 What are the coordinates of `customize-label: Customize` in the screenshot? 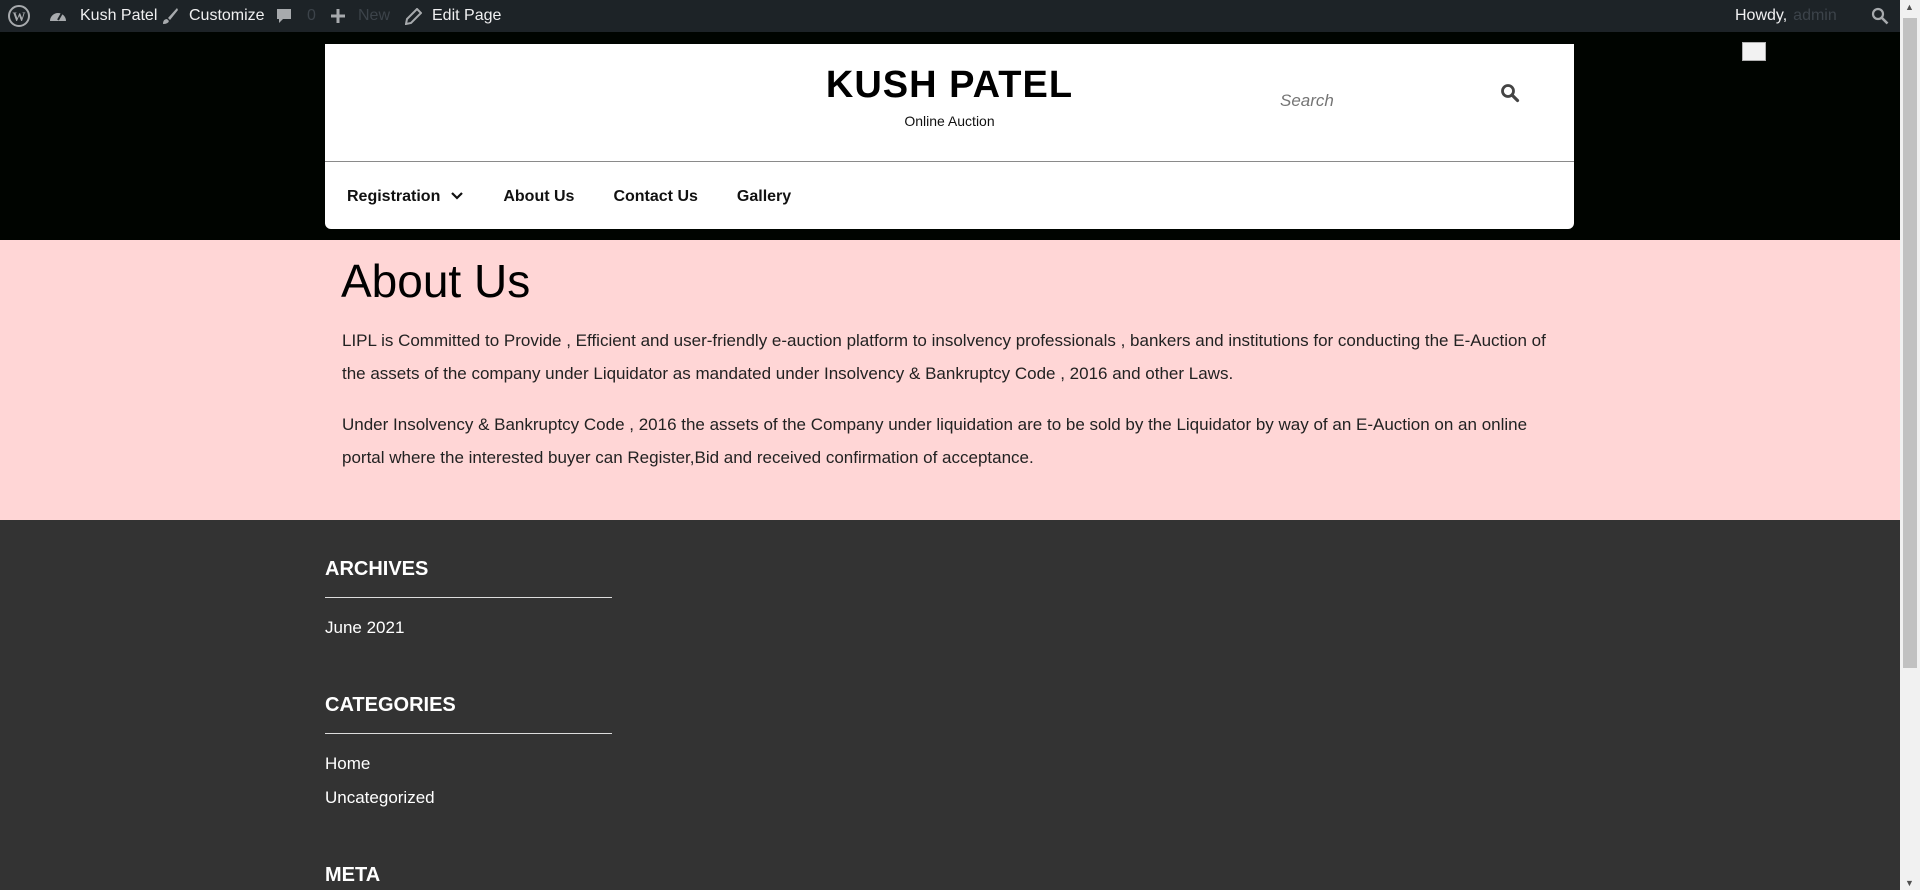 It's located at (227, 16).